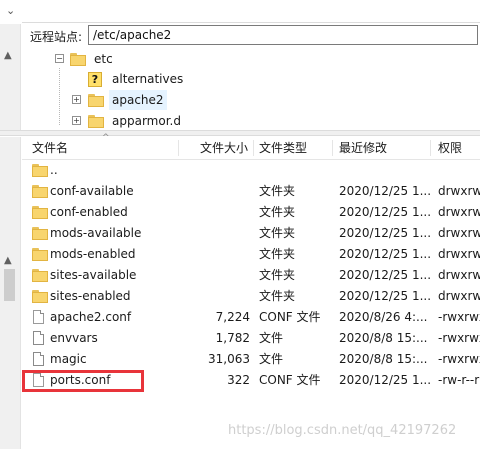 The image size is (480, 449). I want to click on tree-node-label: apparmor.d, so click(146, 121).